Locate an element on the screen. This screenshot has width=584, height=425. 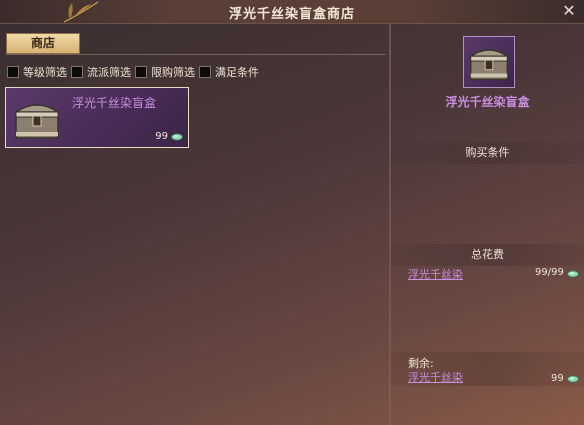
detail-item-name: 浮光千丝染盲盒 is located at coordinates (487, 102).